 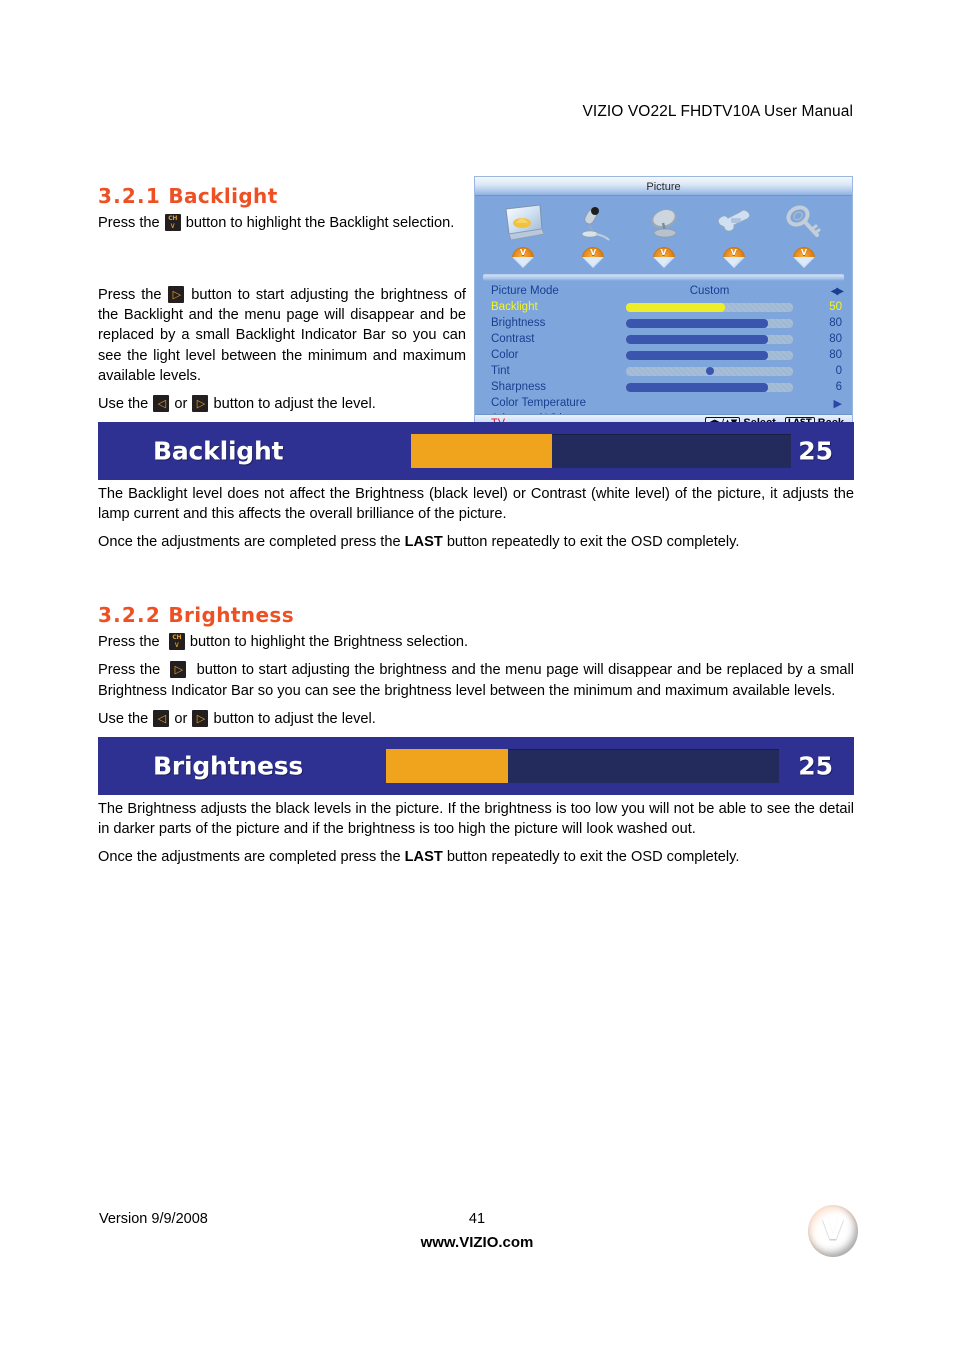 I want to click on brightness-indicator-bar: Brightness 25, so click(x=476, y=765).